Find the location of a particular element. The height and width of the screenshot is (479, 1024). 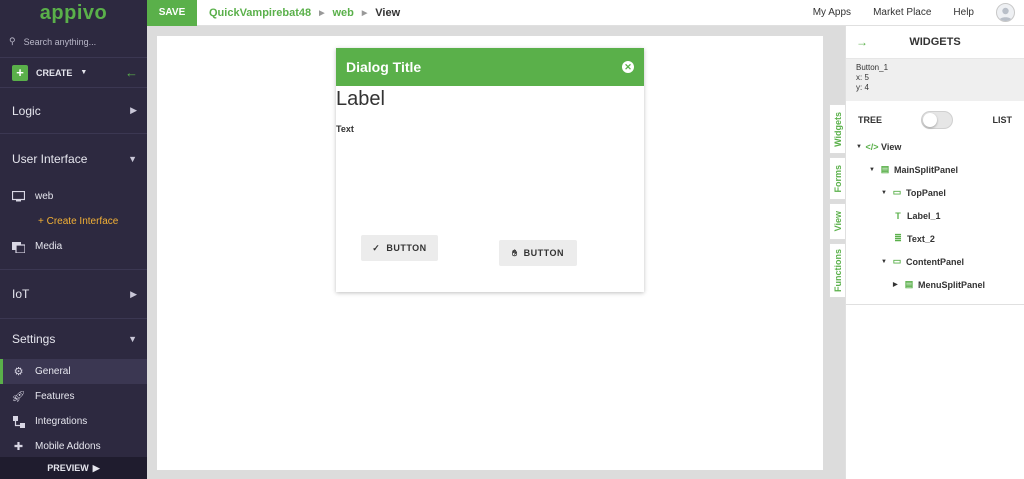

sidebar-item-mobile-addons: ✚ Mobile Addons is located at coordinates (73, 446).